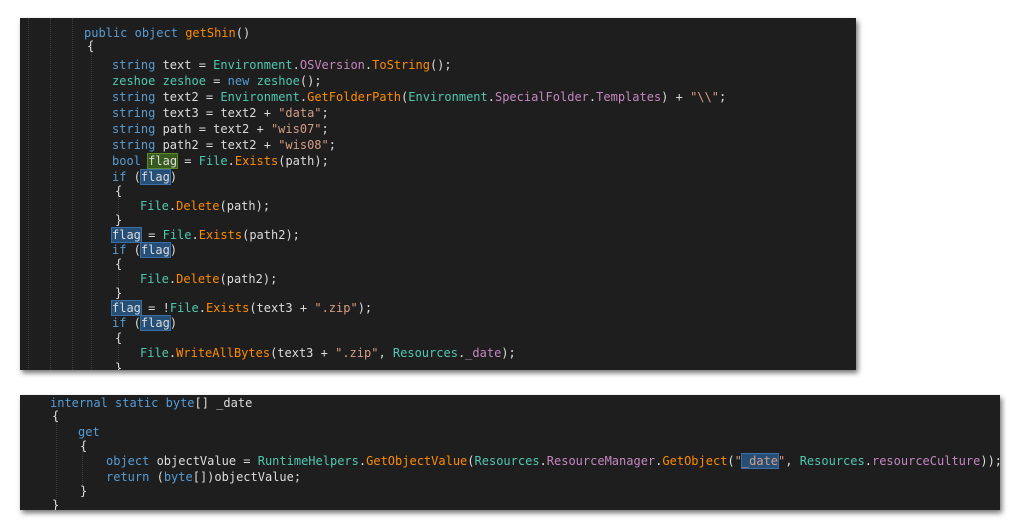 The width and height of the screenshot is (1022, 532). I want to click on date-property-code-line: }, so click(526, 503).